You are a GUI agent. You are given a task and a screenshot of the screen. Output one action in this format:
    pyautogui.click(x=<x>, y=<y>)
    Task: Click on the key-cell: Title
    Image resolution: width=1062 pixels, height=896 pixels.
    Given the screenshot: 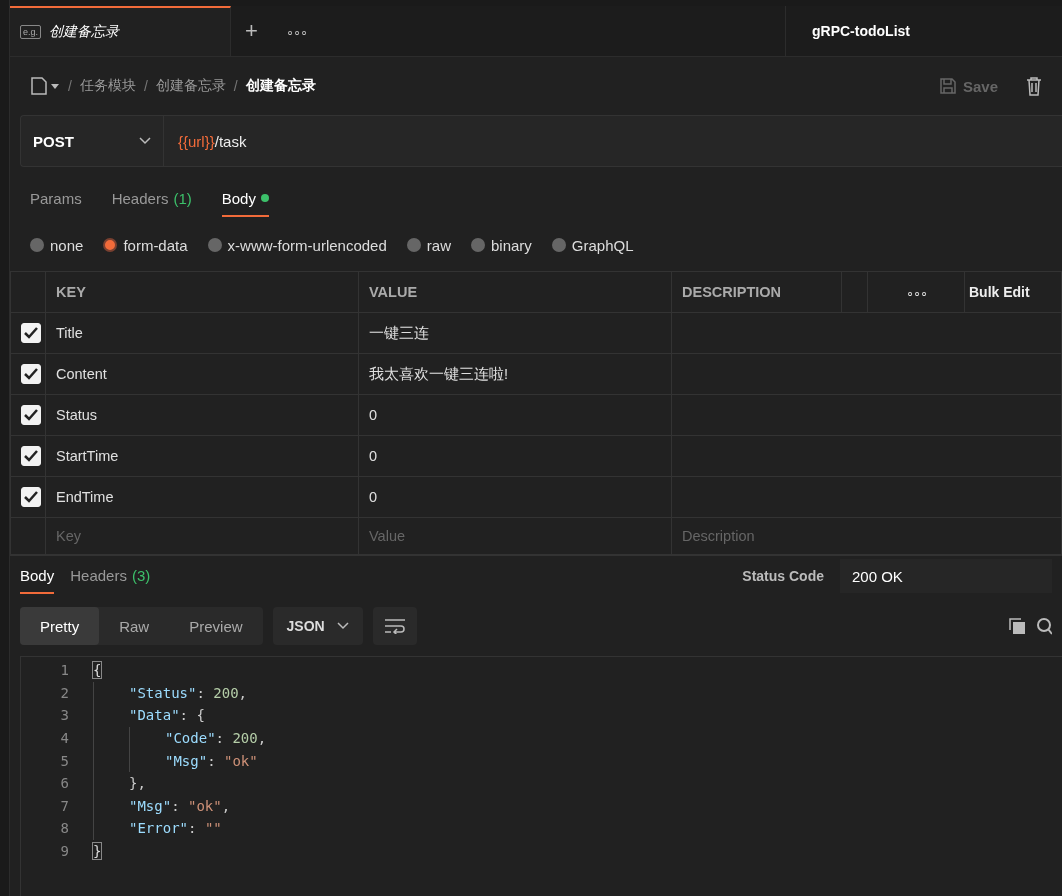 What is the action you would take?
    pyautogui.click(x=202, y=333)
    